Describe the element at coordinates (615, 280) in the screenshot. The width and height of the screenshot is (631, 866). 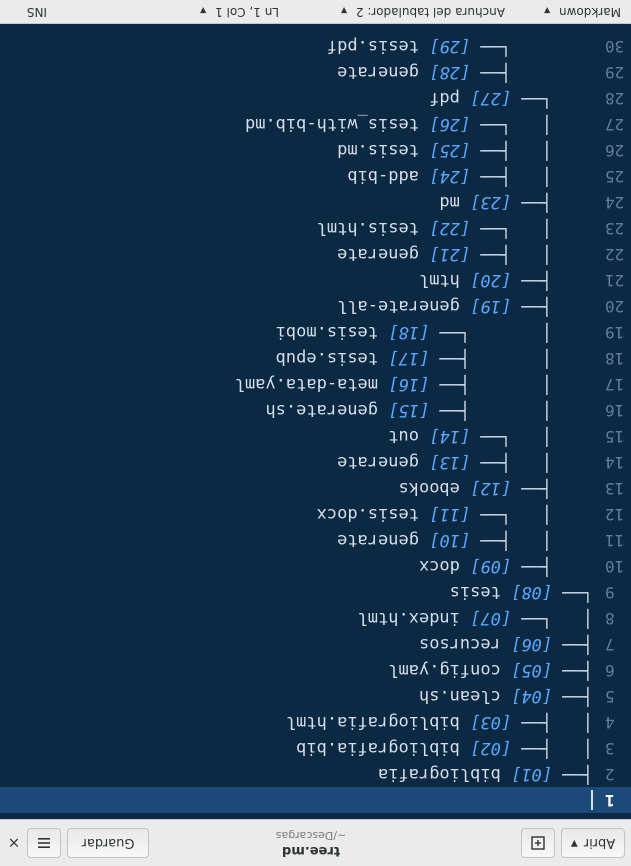
I see `line-number: 21` at that location.